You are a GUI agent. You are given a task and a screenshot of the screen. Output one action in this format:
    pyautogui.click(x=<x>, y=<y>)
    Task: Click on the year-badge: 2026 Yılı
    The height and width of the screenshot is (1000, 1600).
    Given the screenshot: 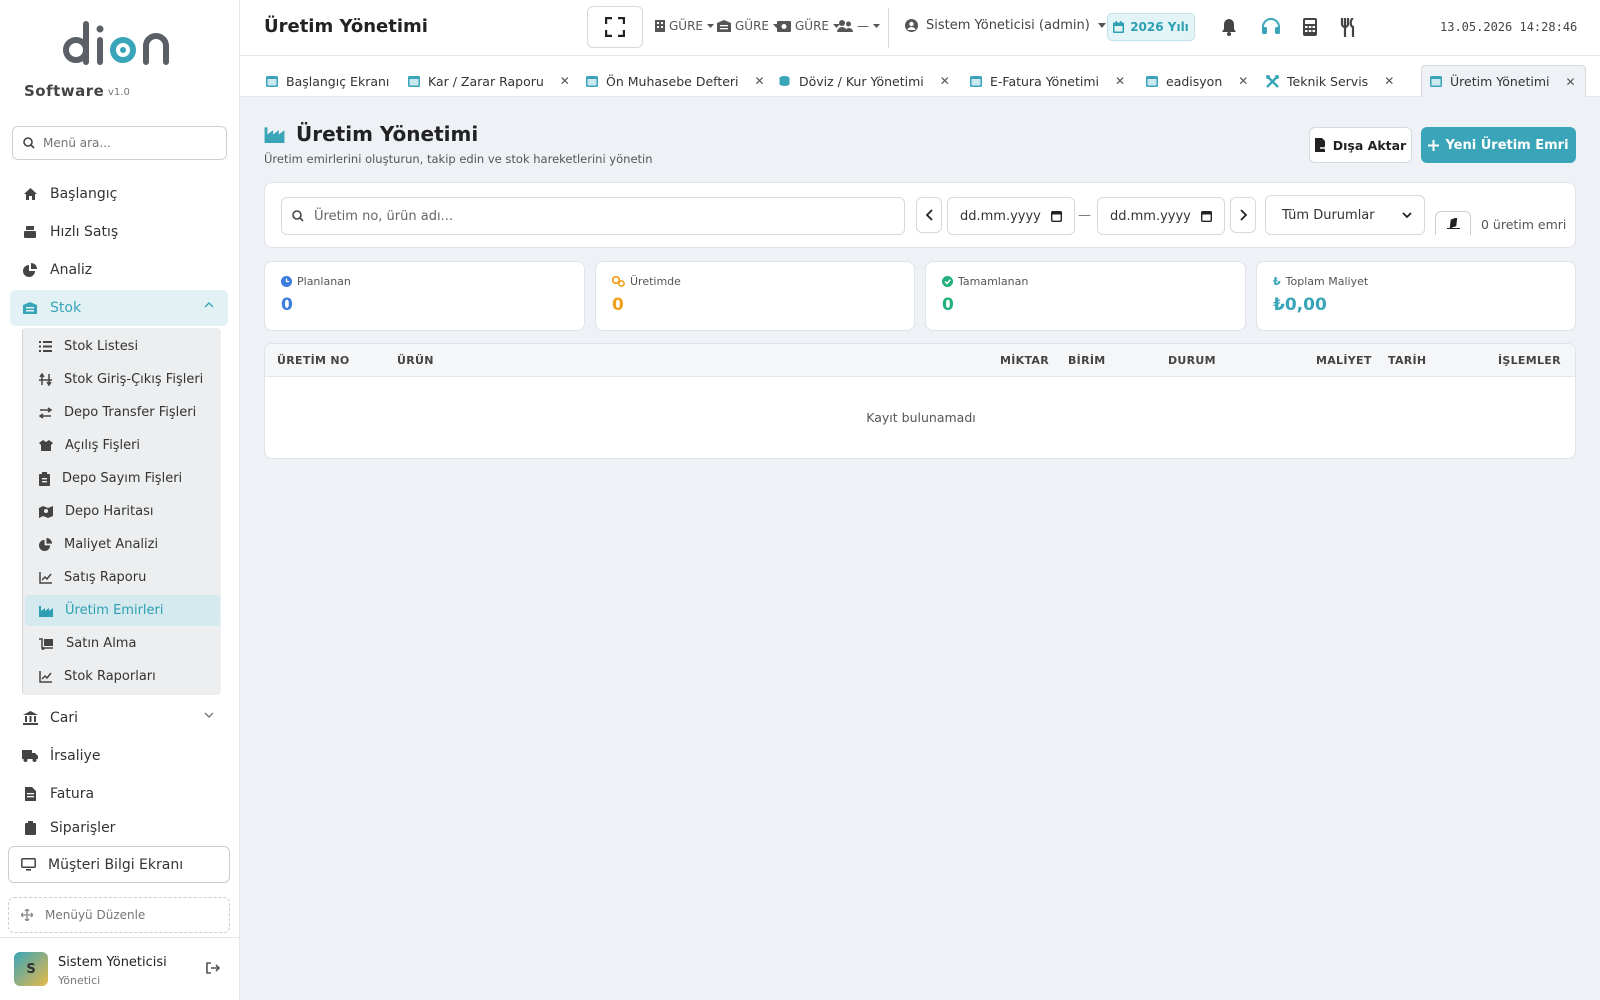 What is the action you would take?
    pyautogui.click(x=1151, y=27)
    